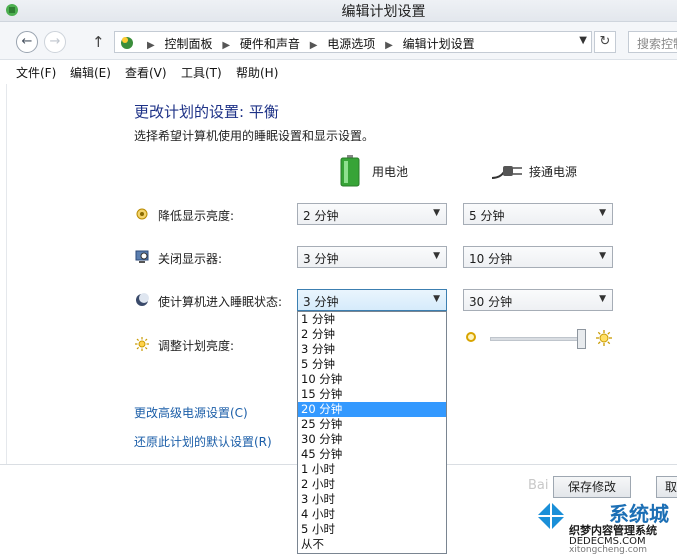 The height and width of the screenshot is (557, 677). I want to click on select-value: 30 分钟, so click(491, 302).